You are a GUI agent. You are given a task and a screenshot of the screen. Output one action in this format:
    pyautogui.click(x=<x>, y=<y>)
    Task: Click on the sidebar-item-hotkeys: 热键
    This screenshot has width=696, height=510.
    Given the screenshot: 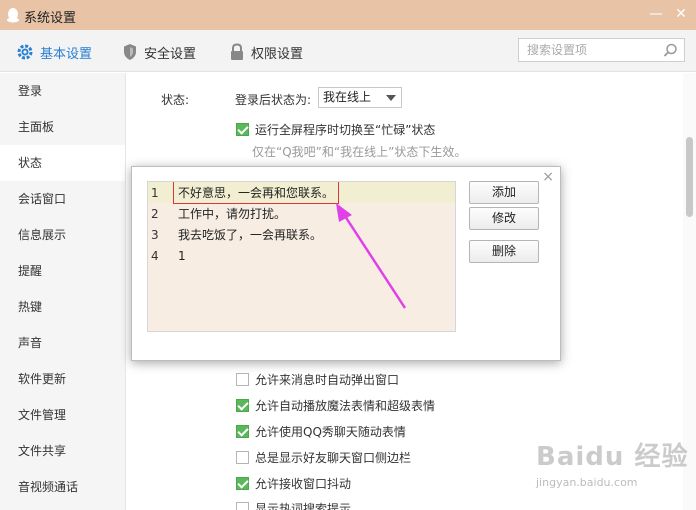 What is the action you would take?
    pyautogui.click(x=62, y=307)
    